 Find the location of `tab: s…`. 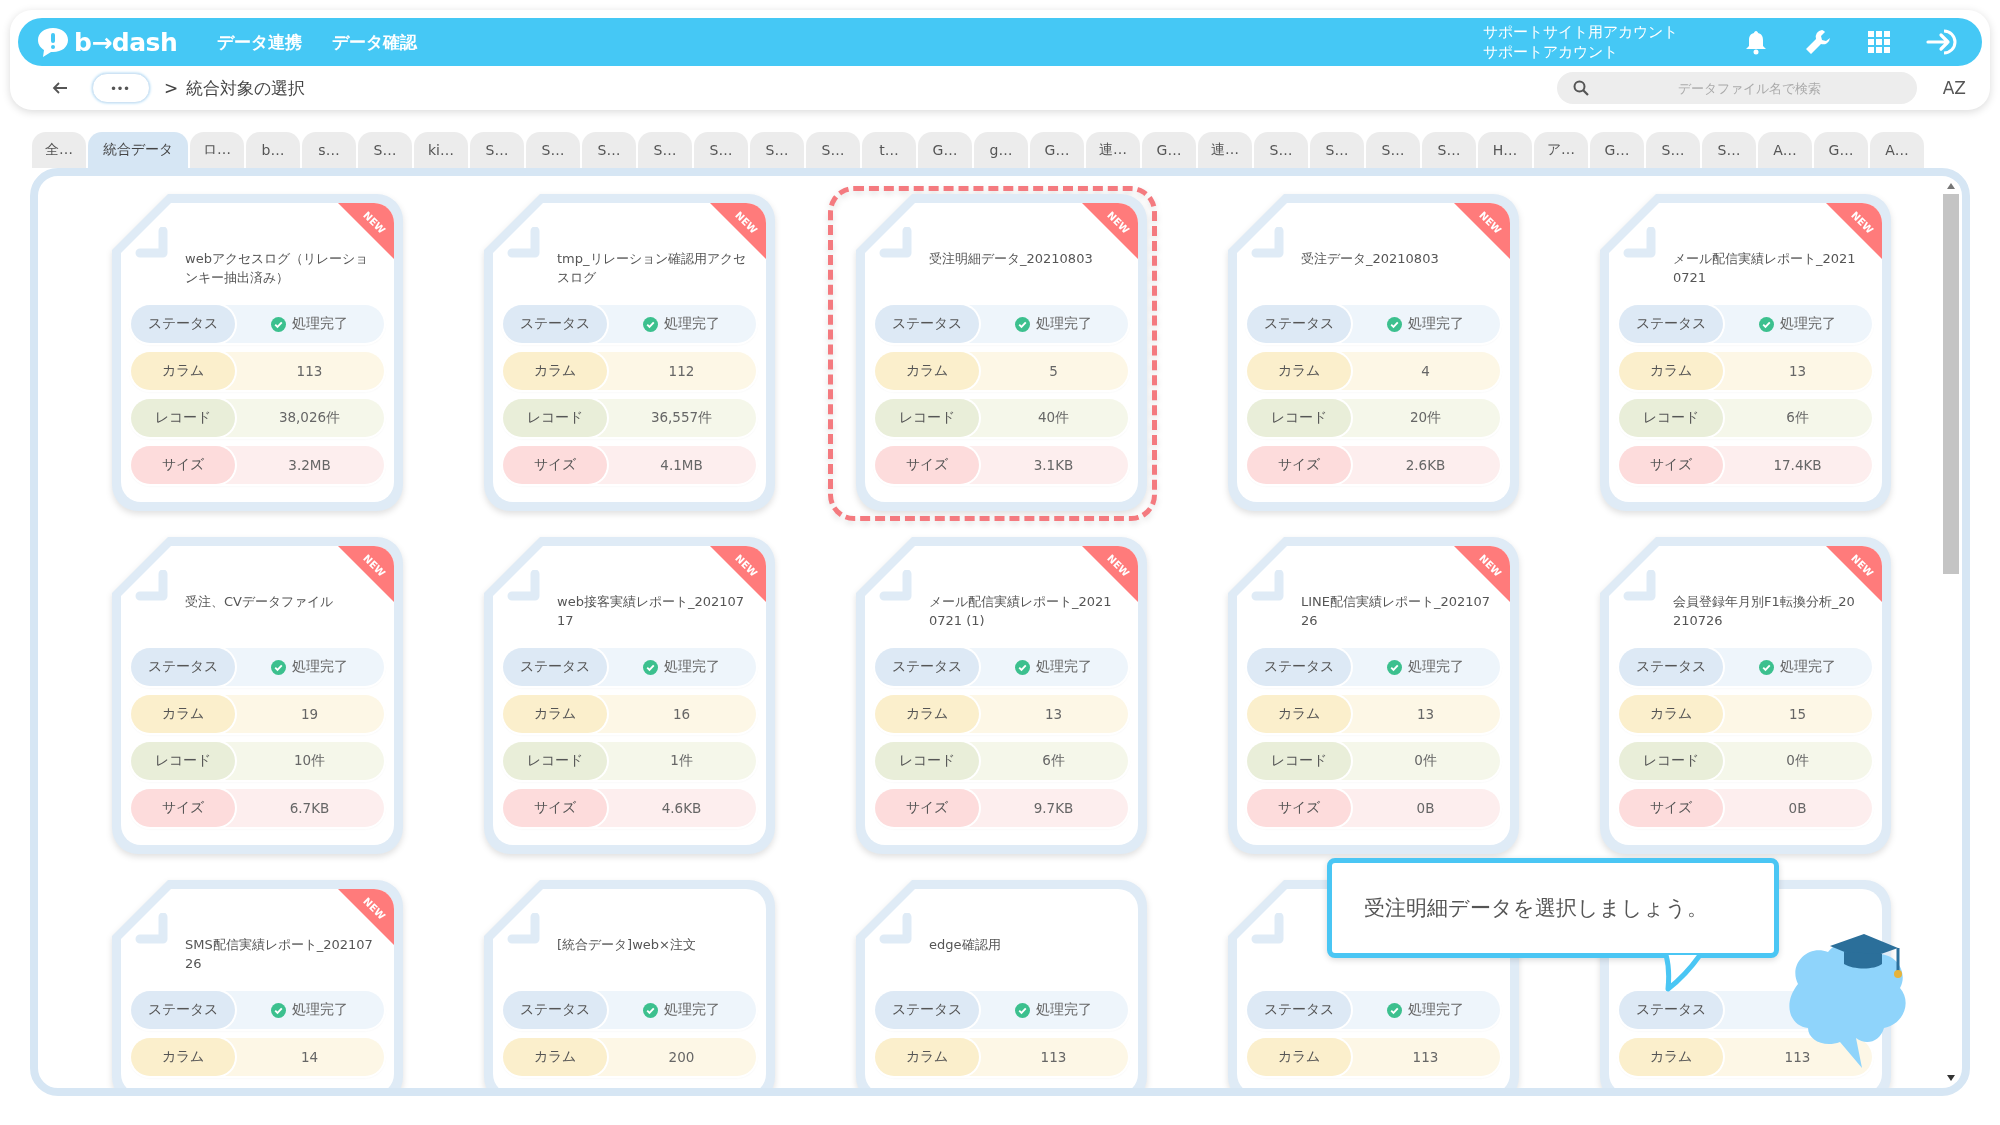

tab: s… is located at coordinates (329, 150).